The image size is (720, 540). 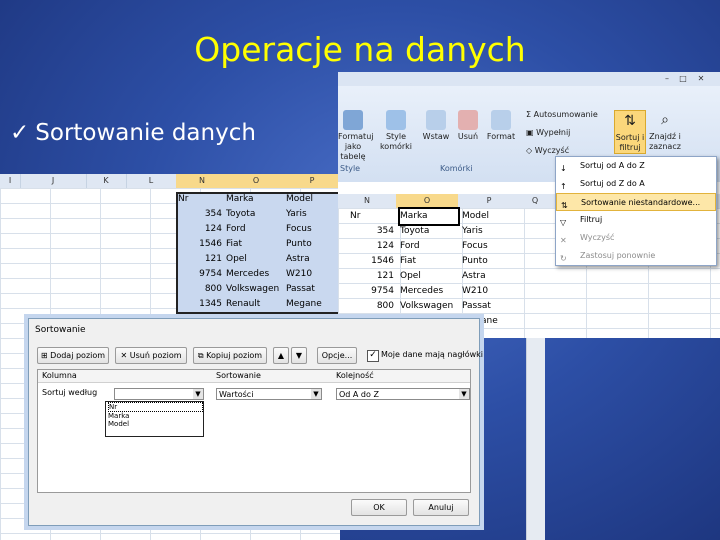 I want to click on move-down-button: ▼, so click(x=299, y=355).